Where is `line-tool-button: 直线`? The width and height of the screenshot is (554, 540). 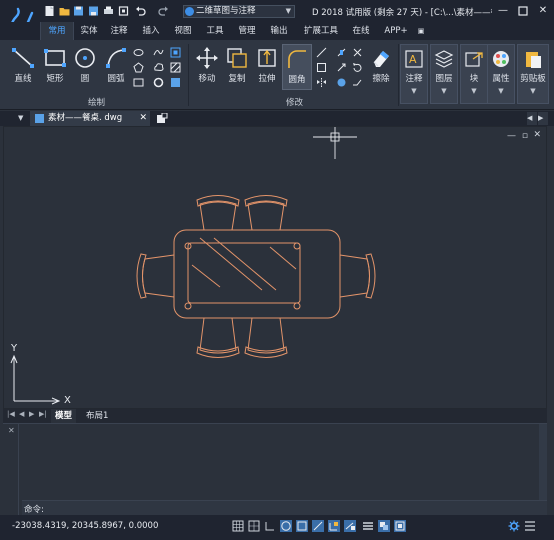 line-tool-button: 直线 is located at coordinates (23, 65).